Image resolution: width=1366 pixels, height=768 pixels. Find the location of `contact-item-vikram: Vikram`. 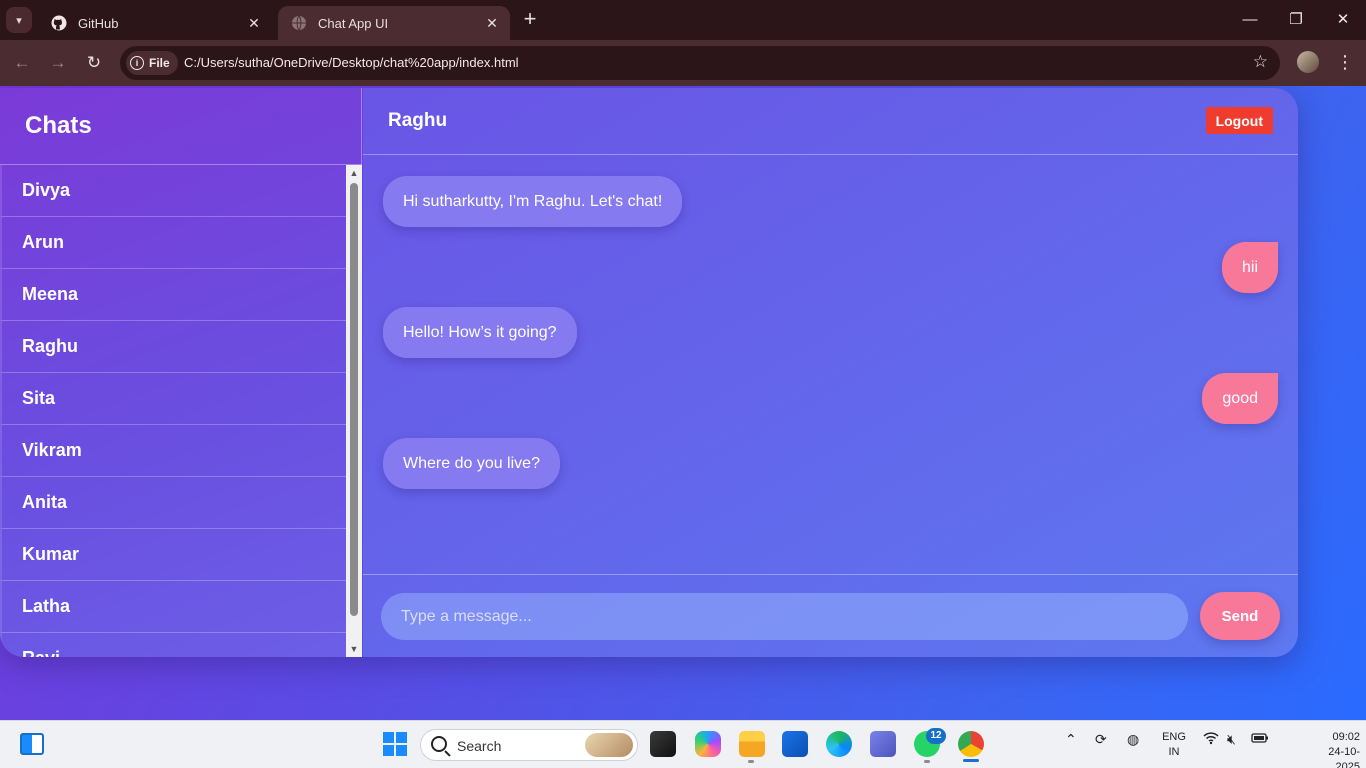

contact-item-vikram: Vikram is located at coordinates (173, 451).